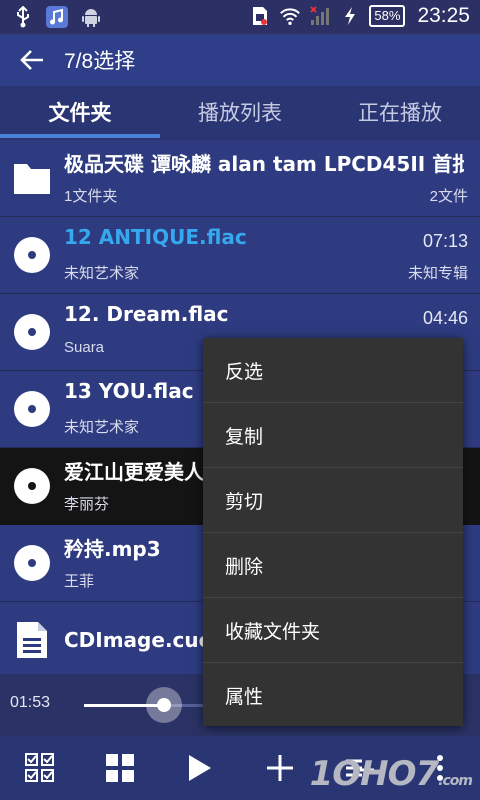 The image size is (480, 800). I want to click on cue-file-icon, so click(32, 640).